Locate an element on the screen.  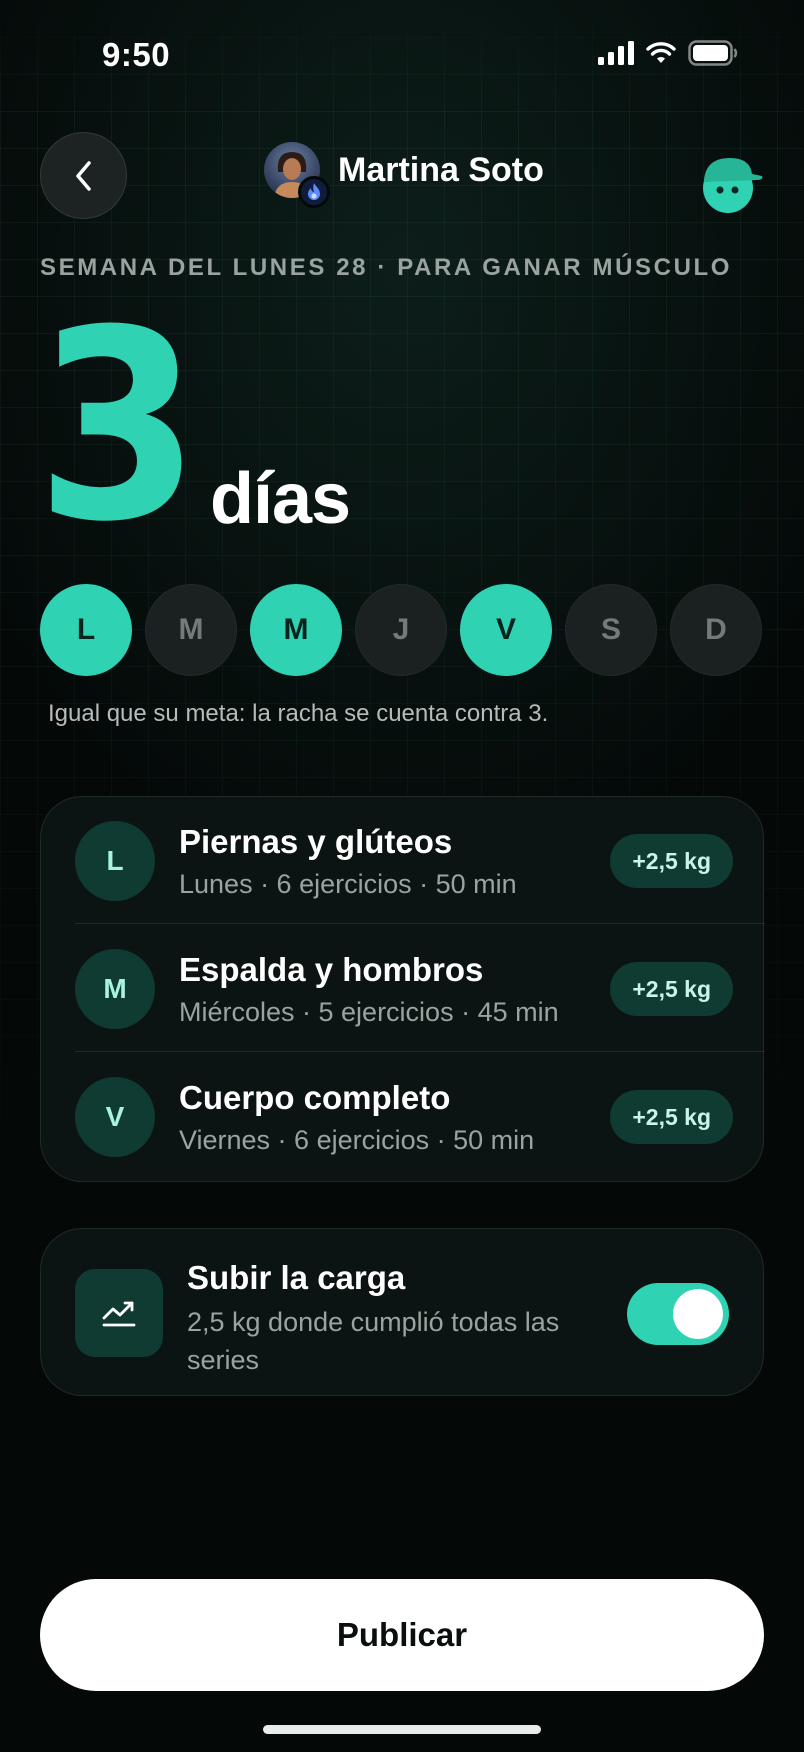
load-title: Subir la carga is located at coordinates (296, 1277).